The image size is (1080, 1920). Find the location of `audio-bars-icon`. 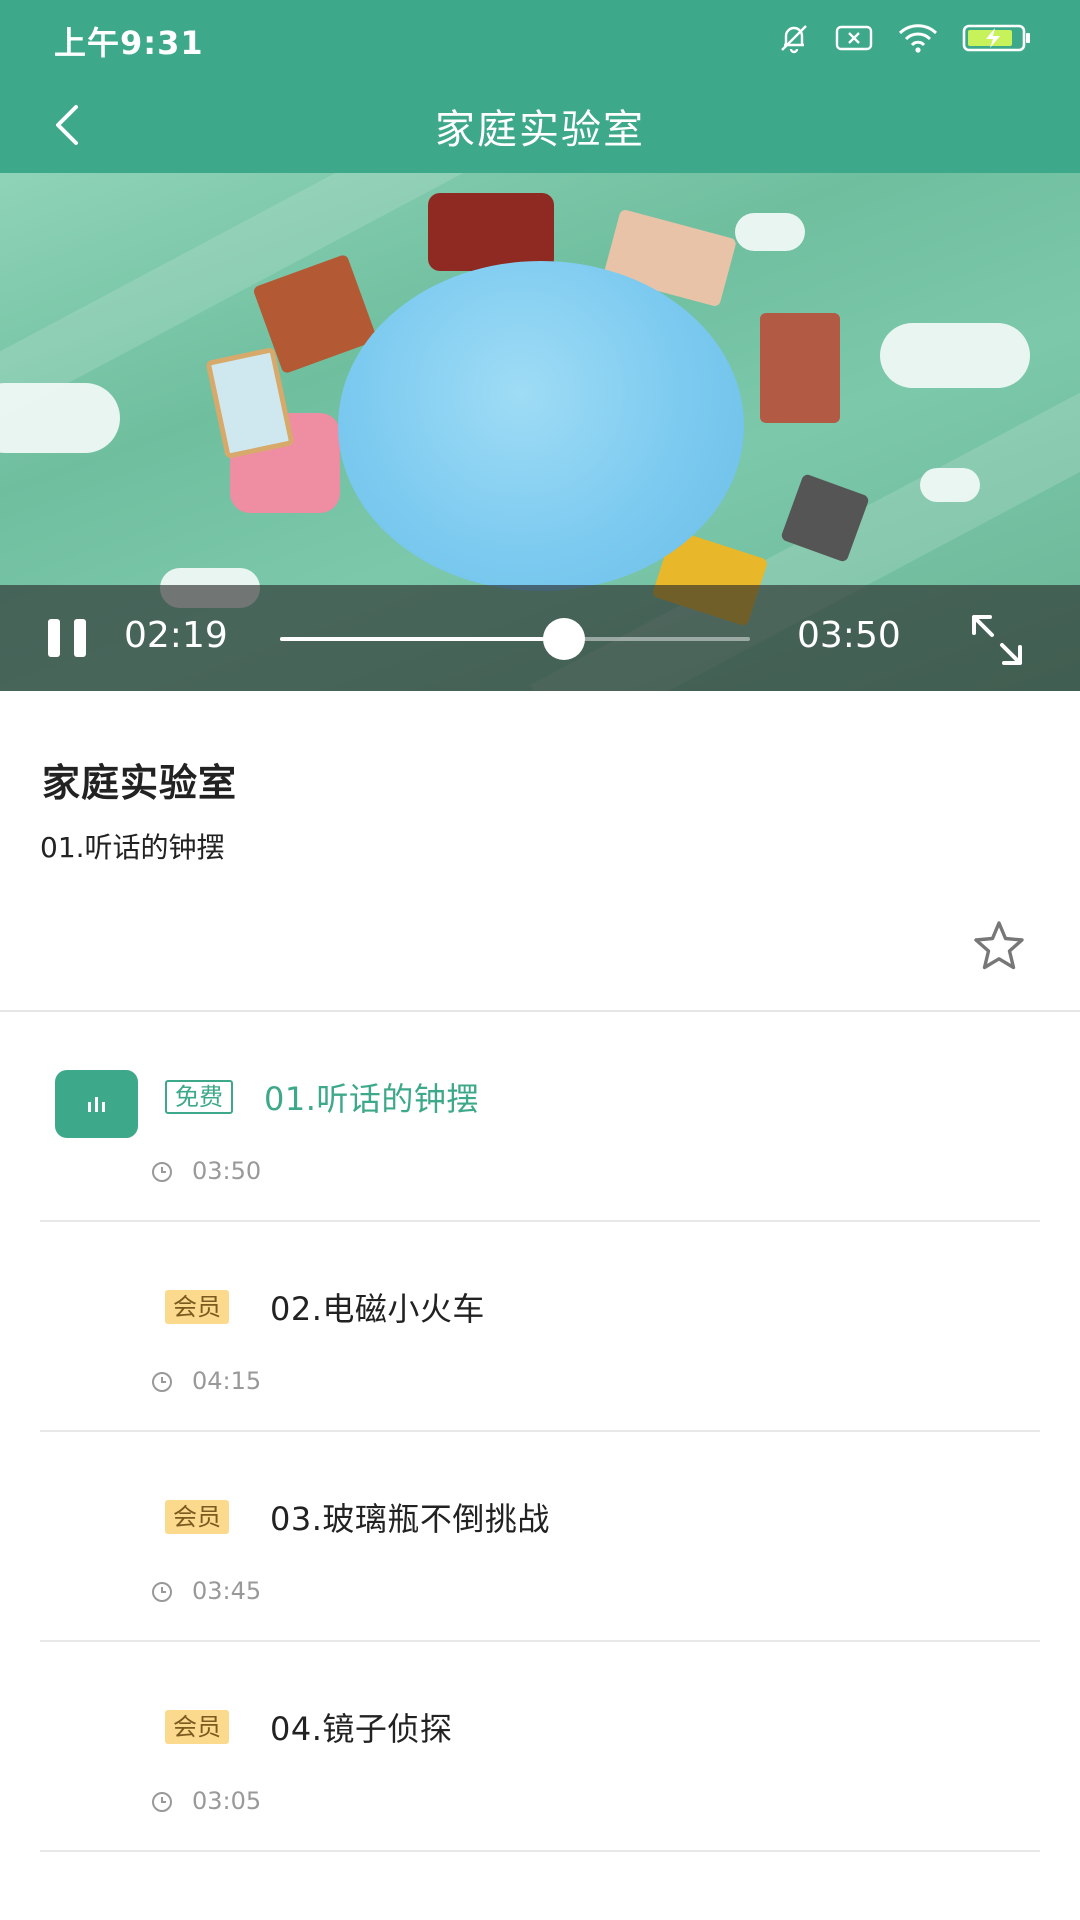

audio-bars-icon is located at coordinates (96, 1104).